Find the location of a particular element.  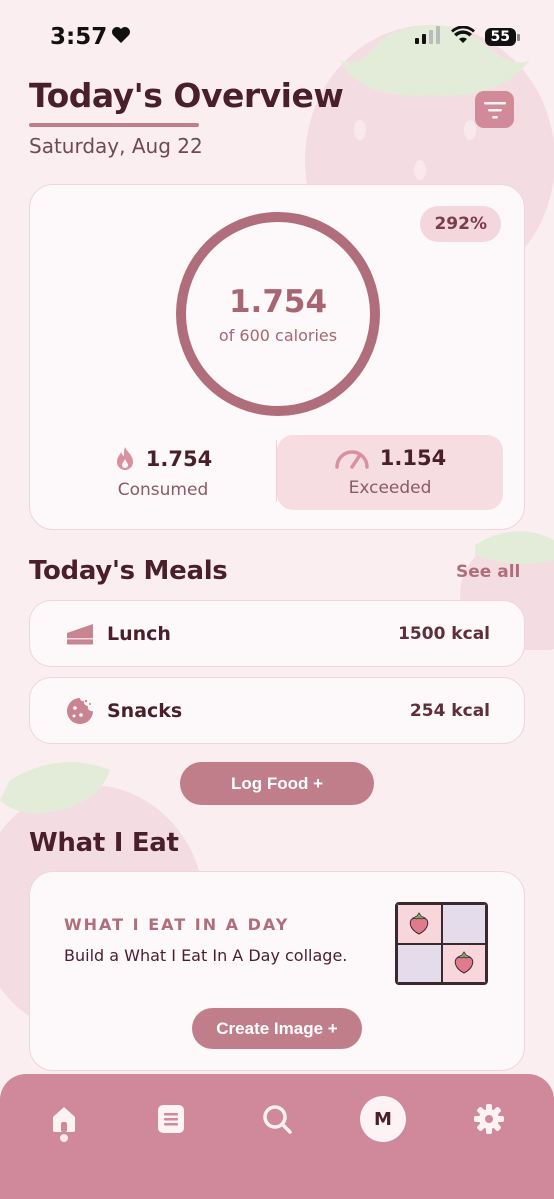

collage-card-description: Build a What I Eat In A Day collage. is located at coordinates (206, 955).